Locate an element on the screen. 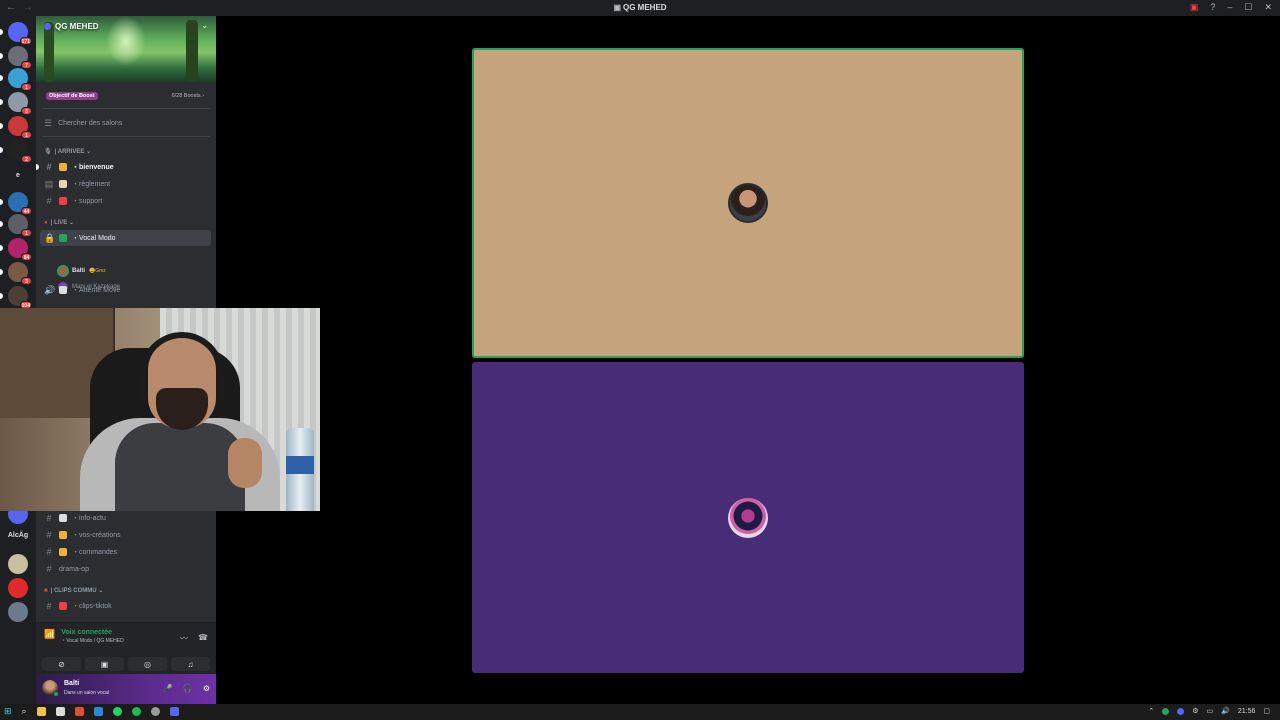  voice-user-balti: Balti 😀Gmz is located at coordinates (82, 271).